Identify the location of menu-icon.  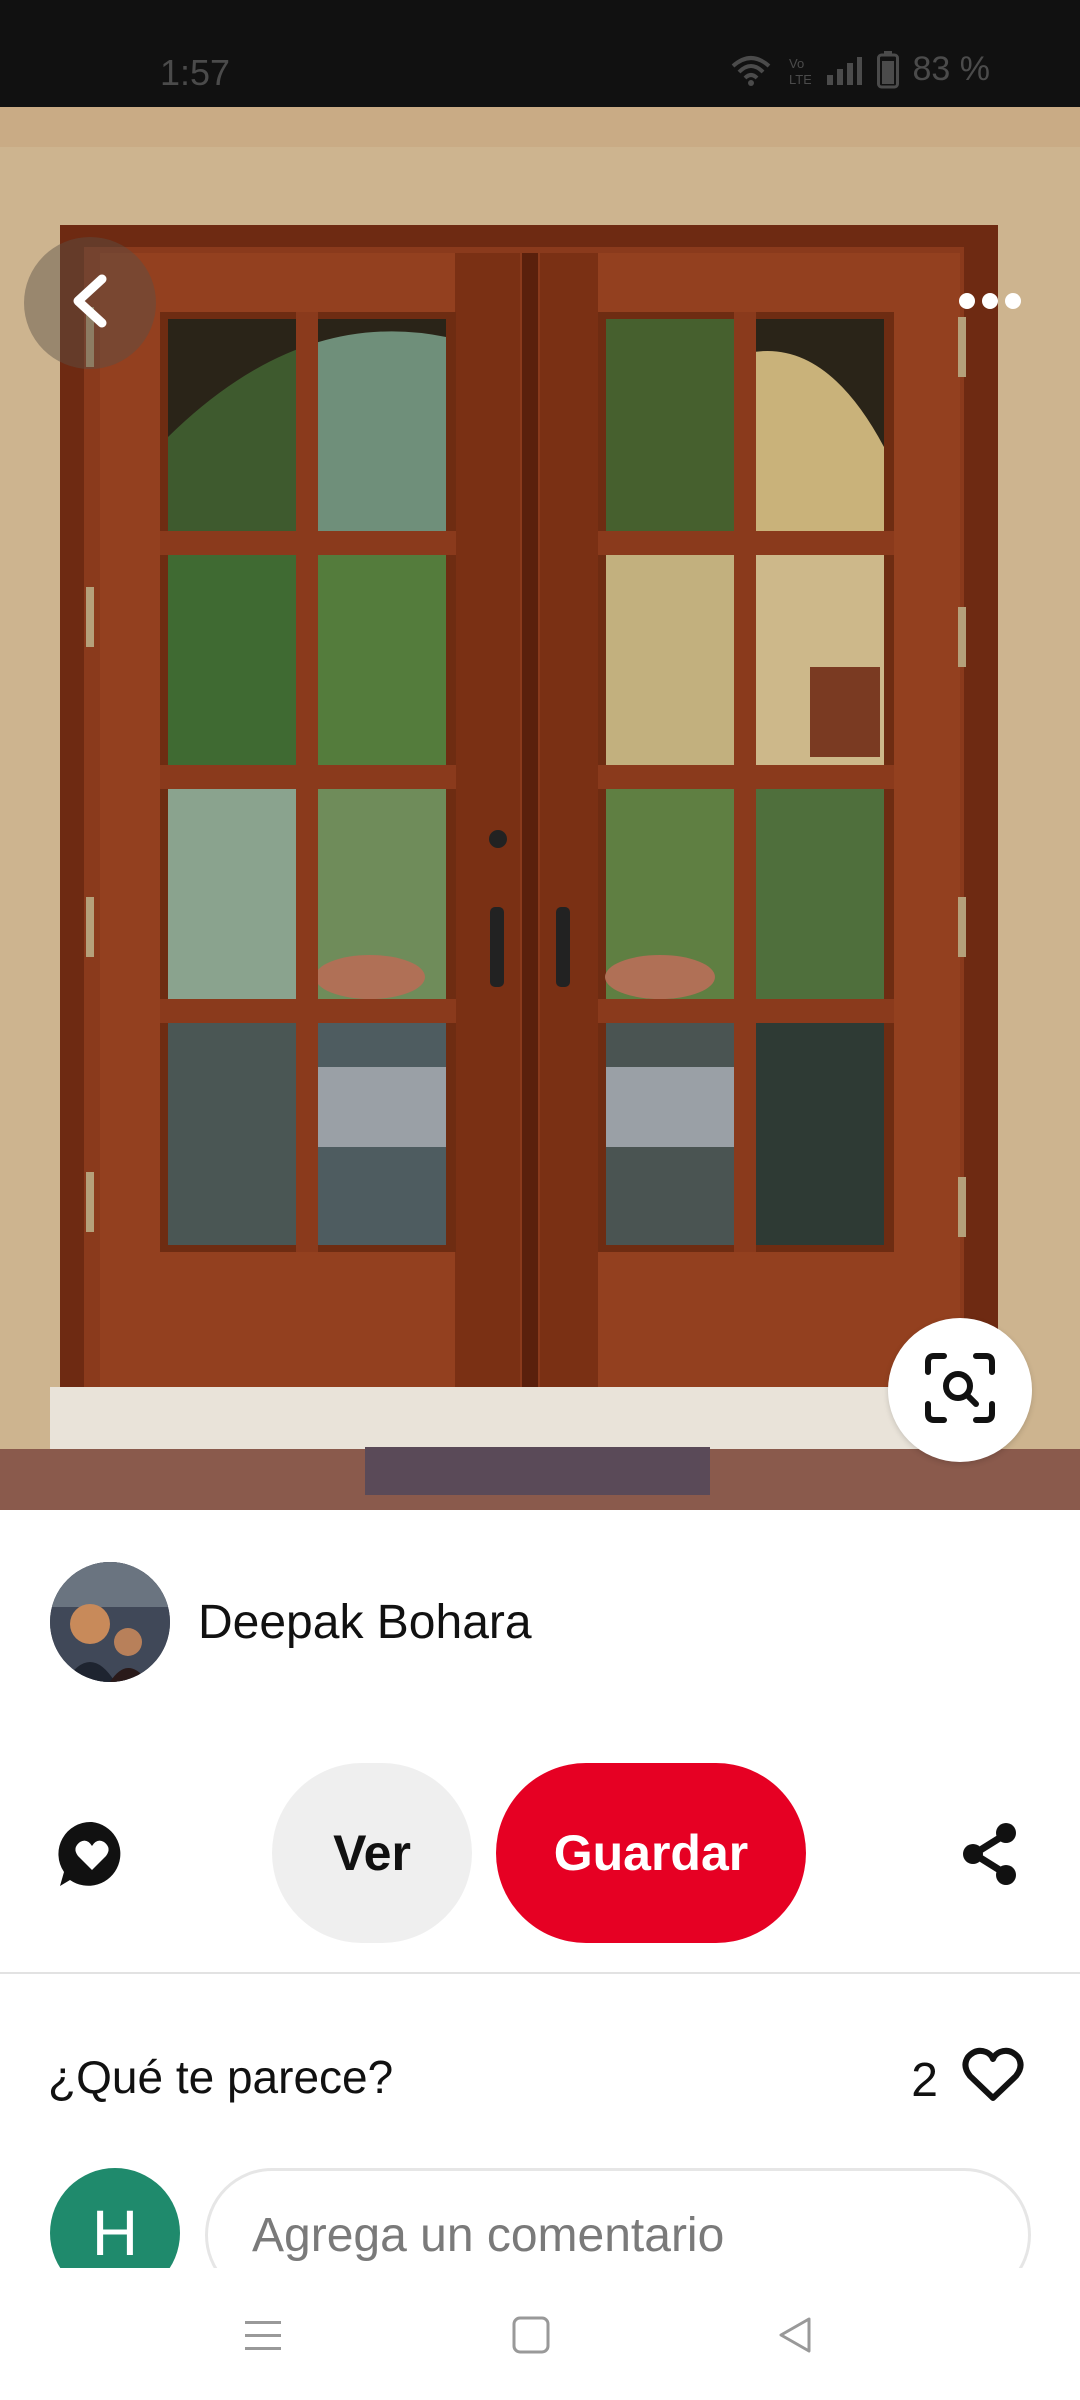
(263, 2337).